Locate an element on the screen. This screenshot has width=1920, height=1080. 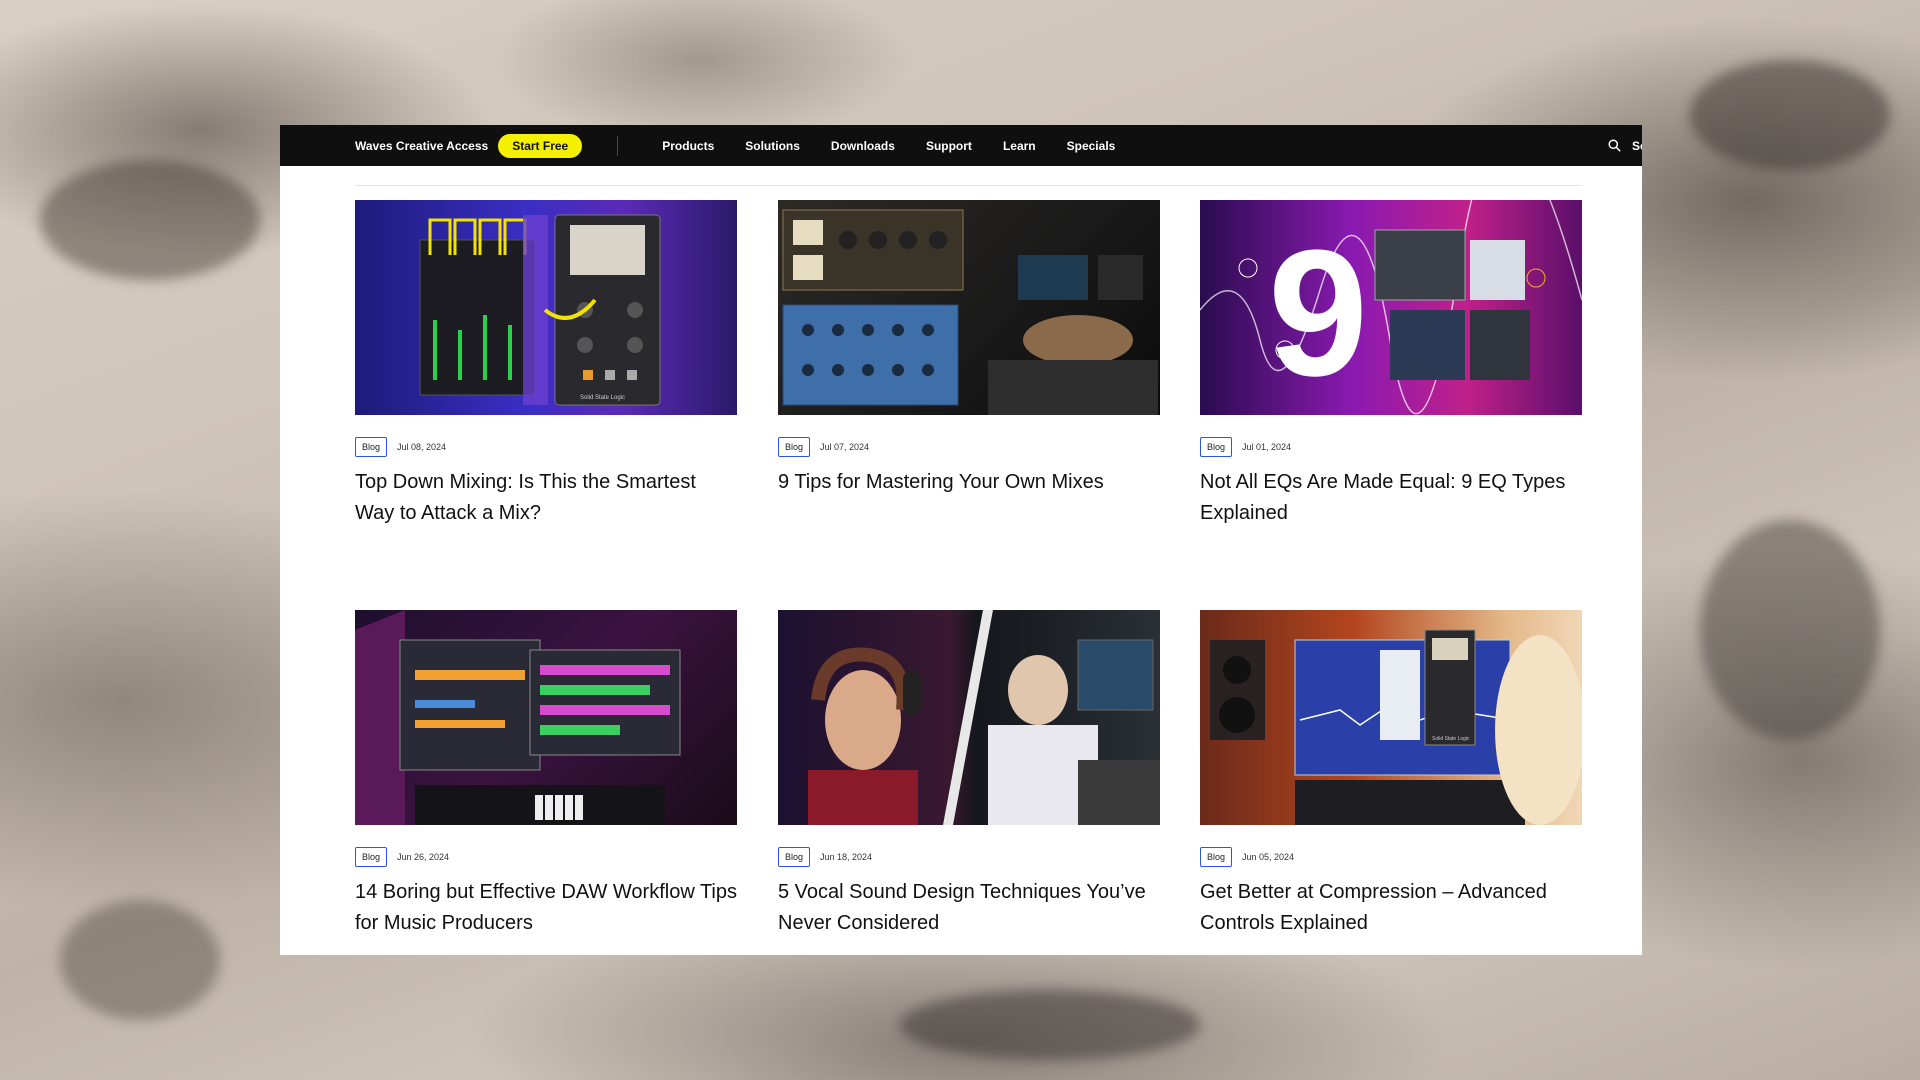
search-icon is located at coordinates (1614, 145).